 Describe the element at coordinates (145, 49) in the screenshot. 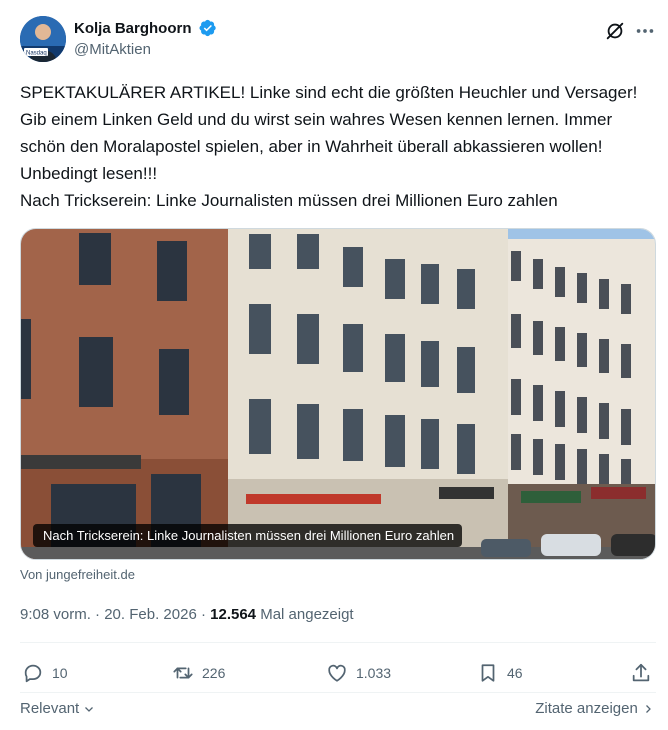

I see `handle: @MitAktien` at that location.